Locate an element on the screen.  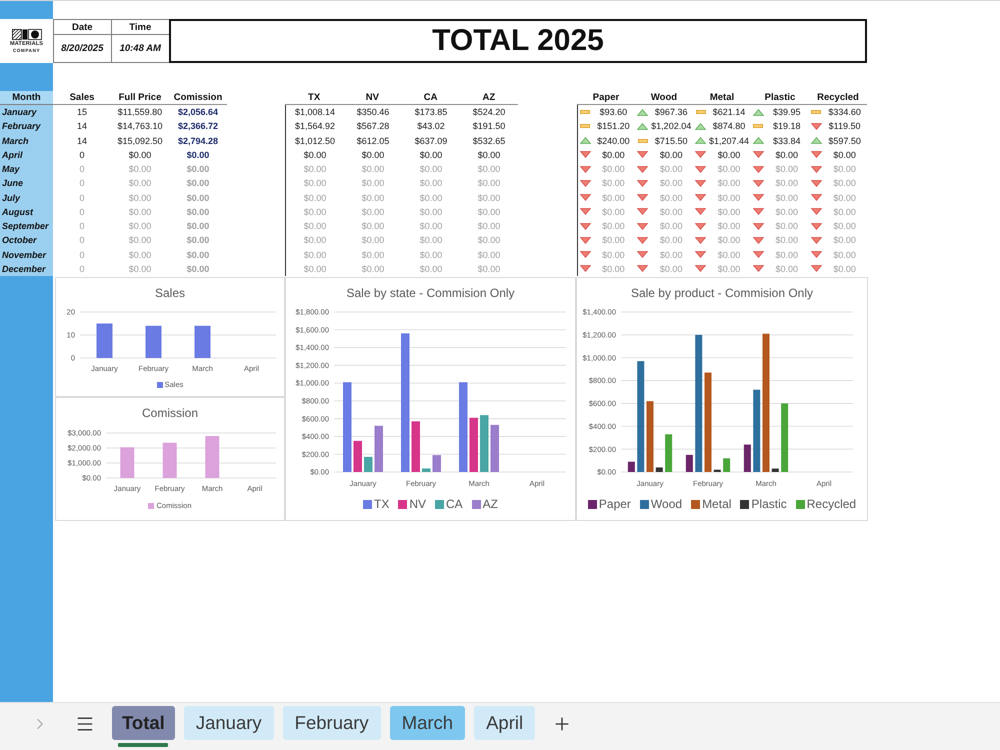
row-label: January is located at coordinates (26, 112).